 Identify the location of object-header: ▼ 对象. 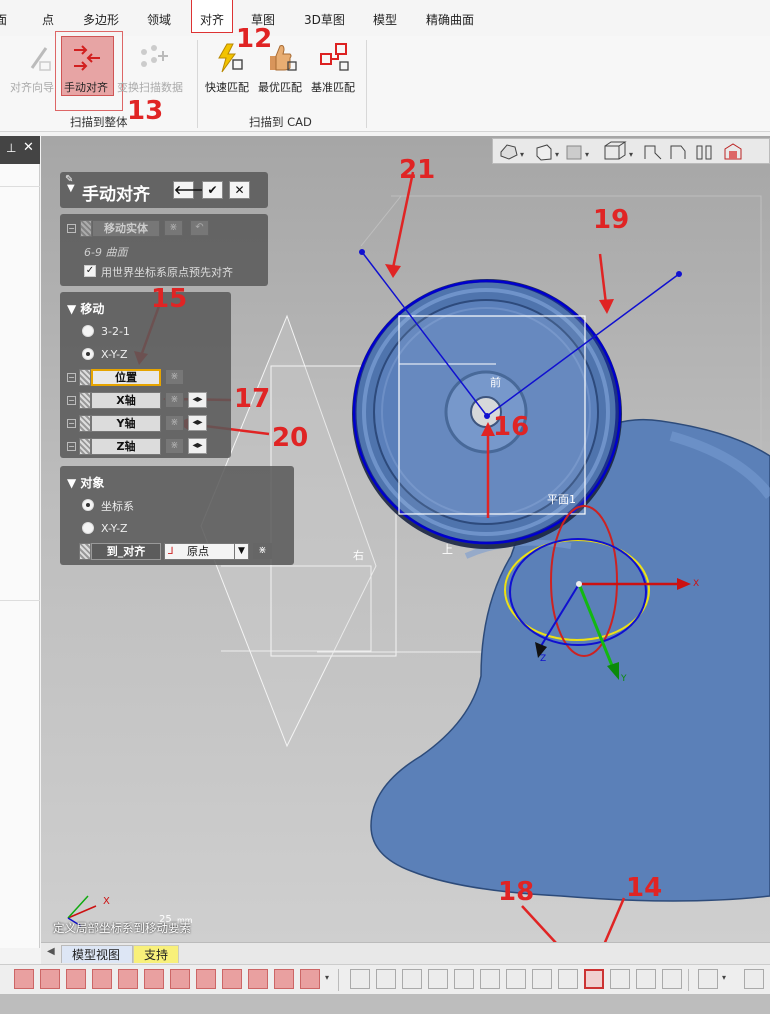
(85, 482).